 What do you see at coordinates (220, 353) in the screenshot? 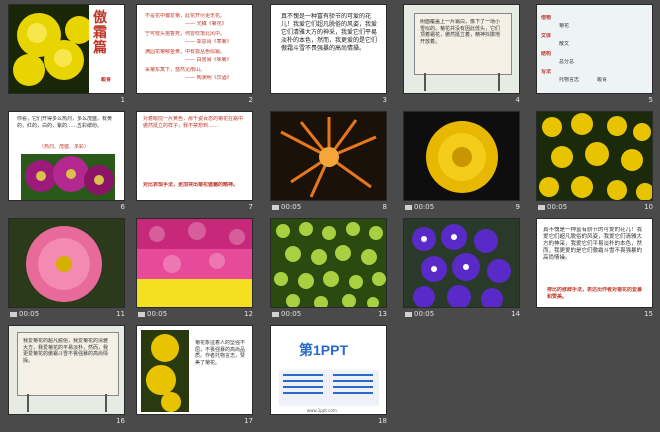
I see `slide-body-text: 菊花象征着人的坚强不屈，不畏强暴的高尚品质。作者托物言志，赞美了菊花。` at bounding box center [220, 353].